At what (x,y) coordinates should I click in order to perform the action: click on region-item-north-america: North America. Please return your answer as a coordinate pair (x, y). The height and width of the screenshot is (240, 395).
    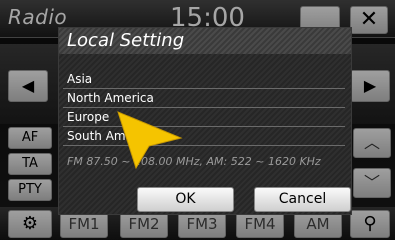
    Looking at the image, I should click on (204, 98).